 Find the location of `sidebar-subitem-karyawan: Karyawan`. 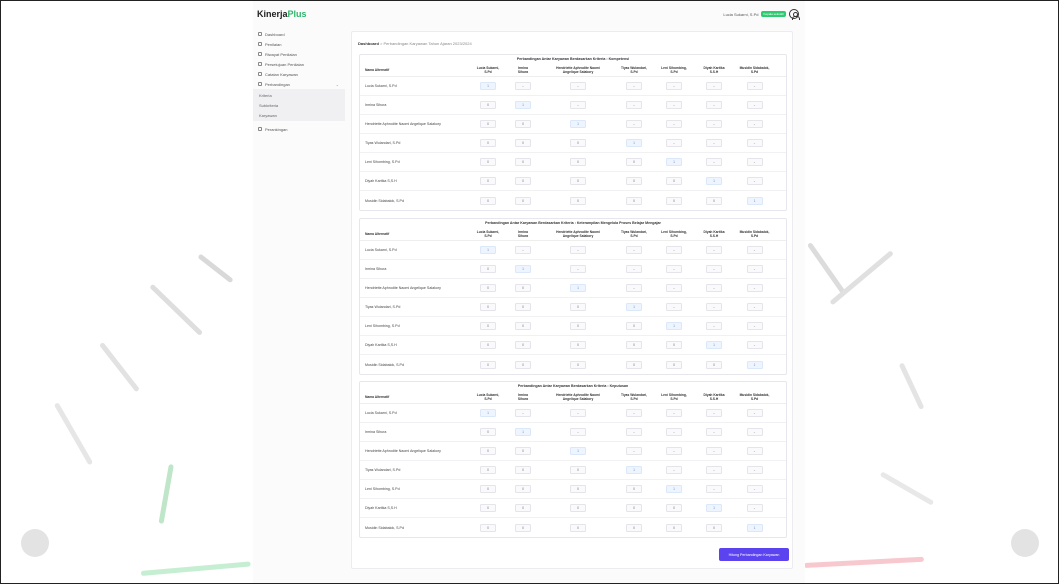

sidebar-subitem-karyawan: Karyawan is located at coordinates (299, 115).